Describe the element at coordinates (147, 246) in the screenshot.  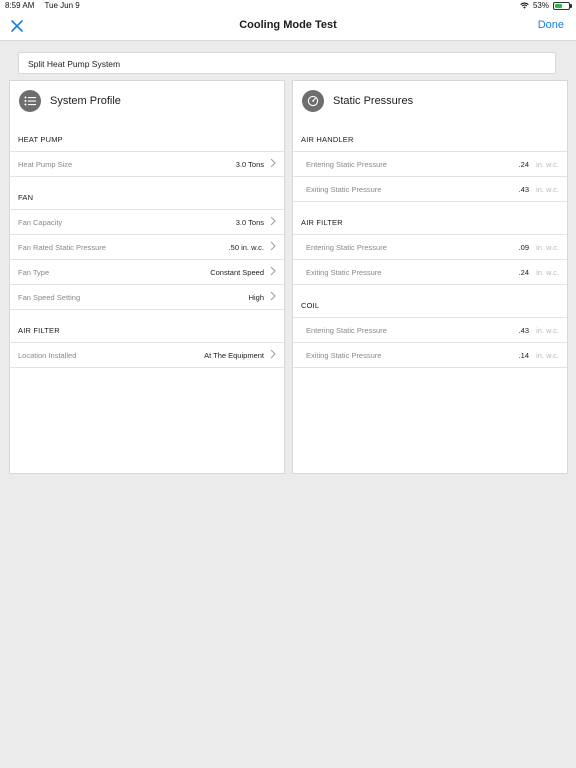
I see `fan-rated-static-pressure-row: Fan Rated Static Pressure .50 in. w.c.` at that location.